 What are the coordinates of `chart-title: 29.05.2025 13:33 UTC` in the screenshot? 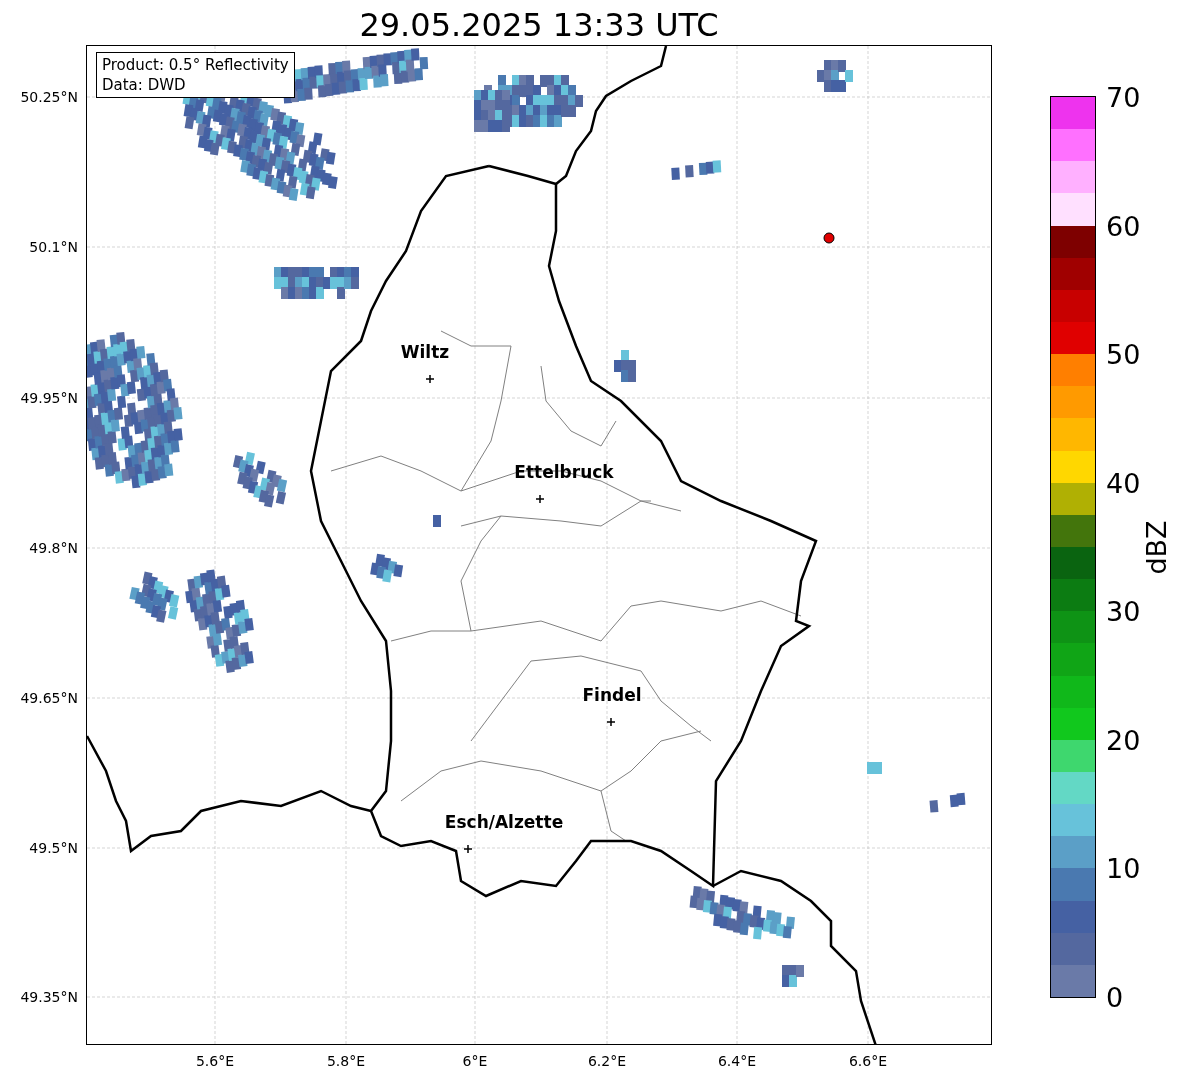 It's located at (539, 25).